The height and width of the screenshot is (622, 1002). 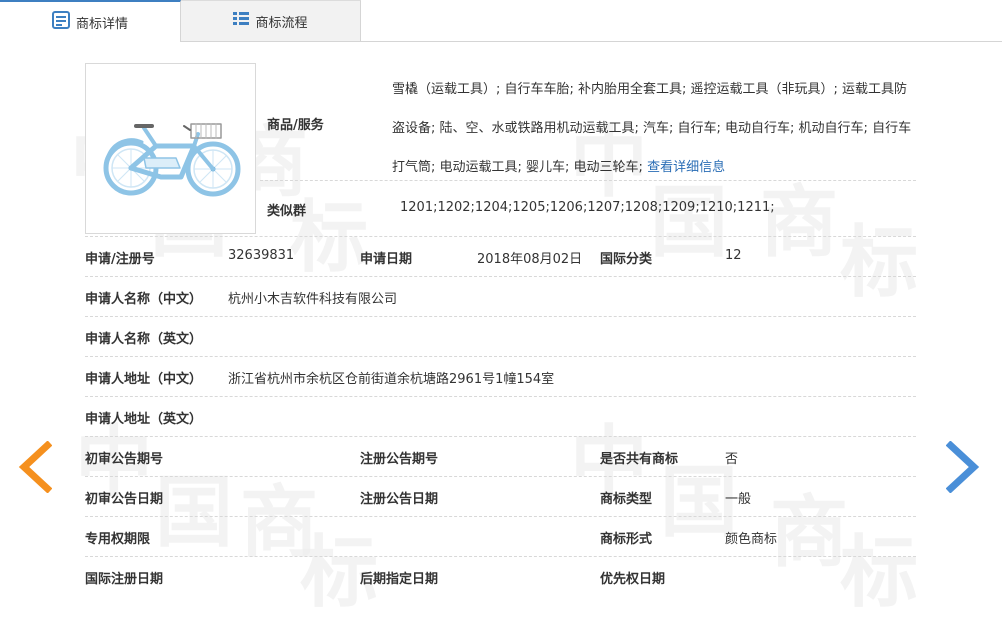 I want to click on mark-form-value: 颜色商标, so click(x=751, y=539).